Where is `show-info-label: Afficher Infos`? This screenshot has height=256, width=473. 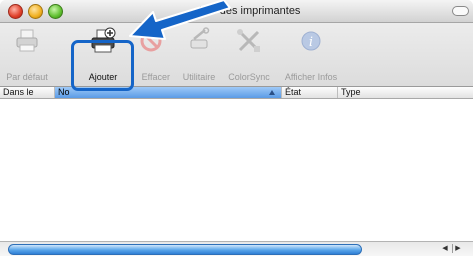 show-info-label: Afficher Infos is located at coordinates (311, 77).